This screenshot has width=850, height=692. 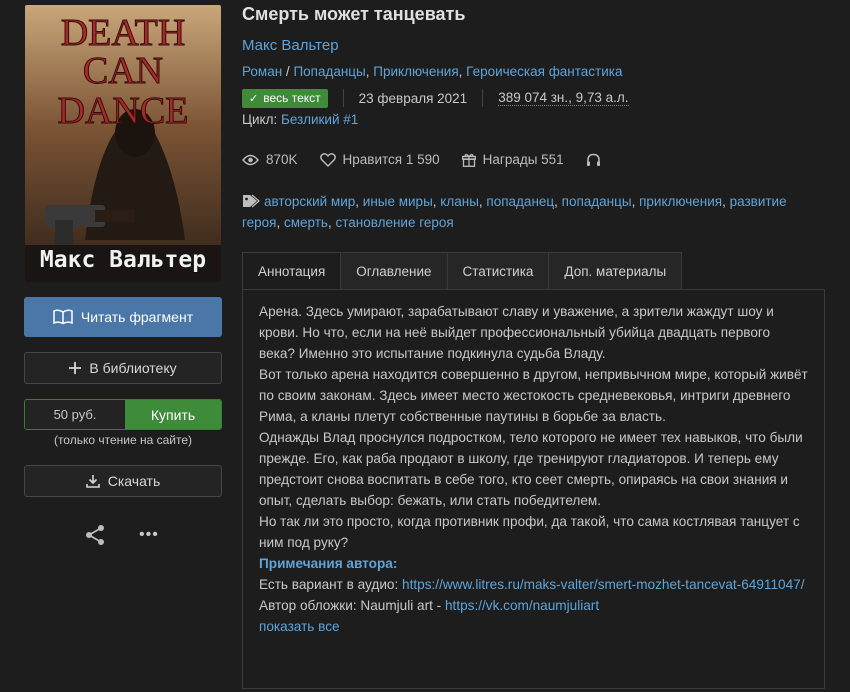 I want to click on cover-author-link: https://vk.com/naumjuliart, so click(x=522, y=605).